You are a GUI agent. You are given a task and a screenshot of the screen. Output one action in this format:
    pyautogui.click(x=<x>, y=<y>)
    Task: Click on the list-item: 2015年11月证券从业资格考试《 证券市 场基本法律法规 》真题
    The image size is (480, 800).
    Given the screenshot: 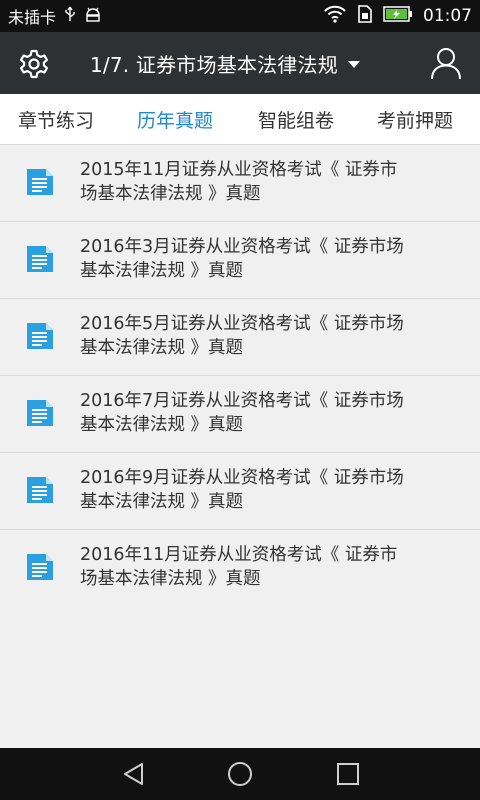 What is the action you would take?
    pyautogui.click(x=240, y=183)
    